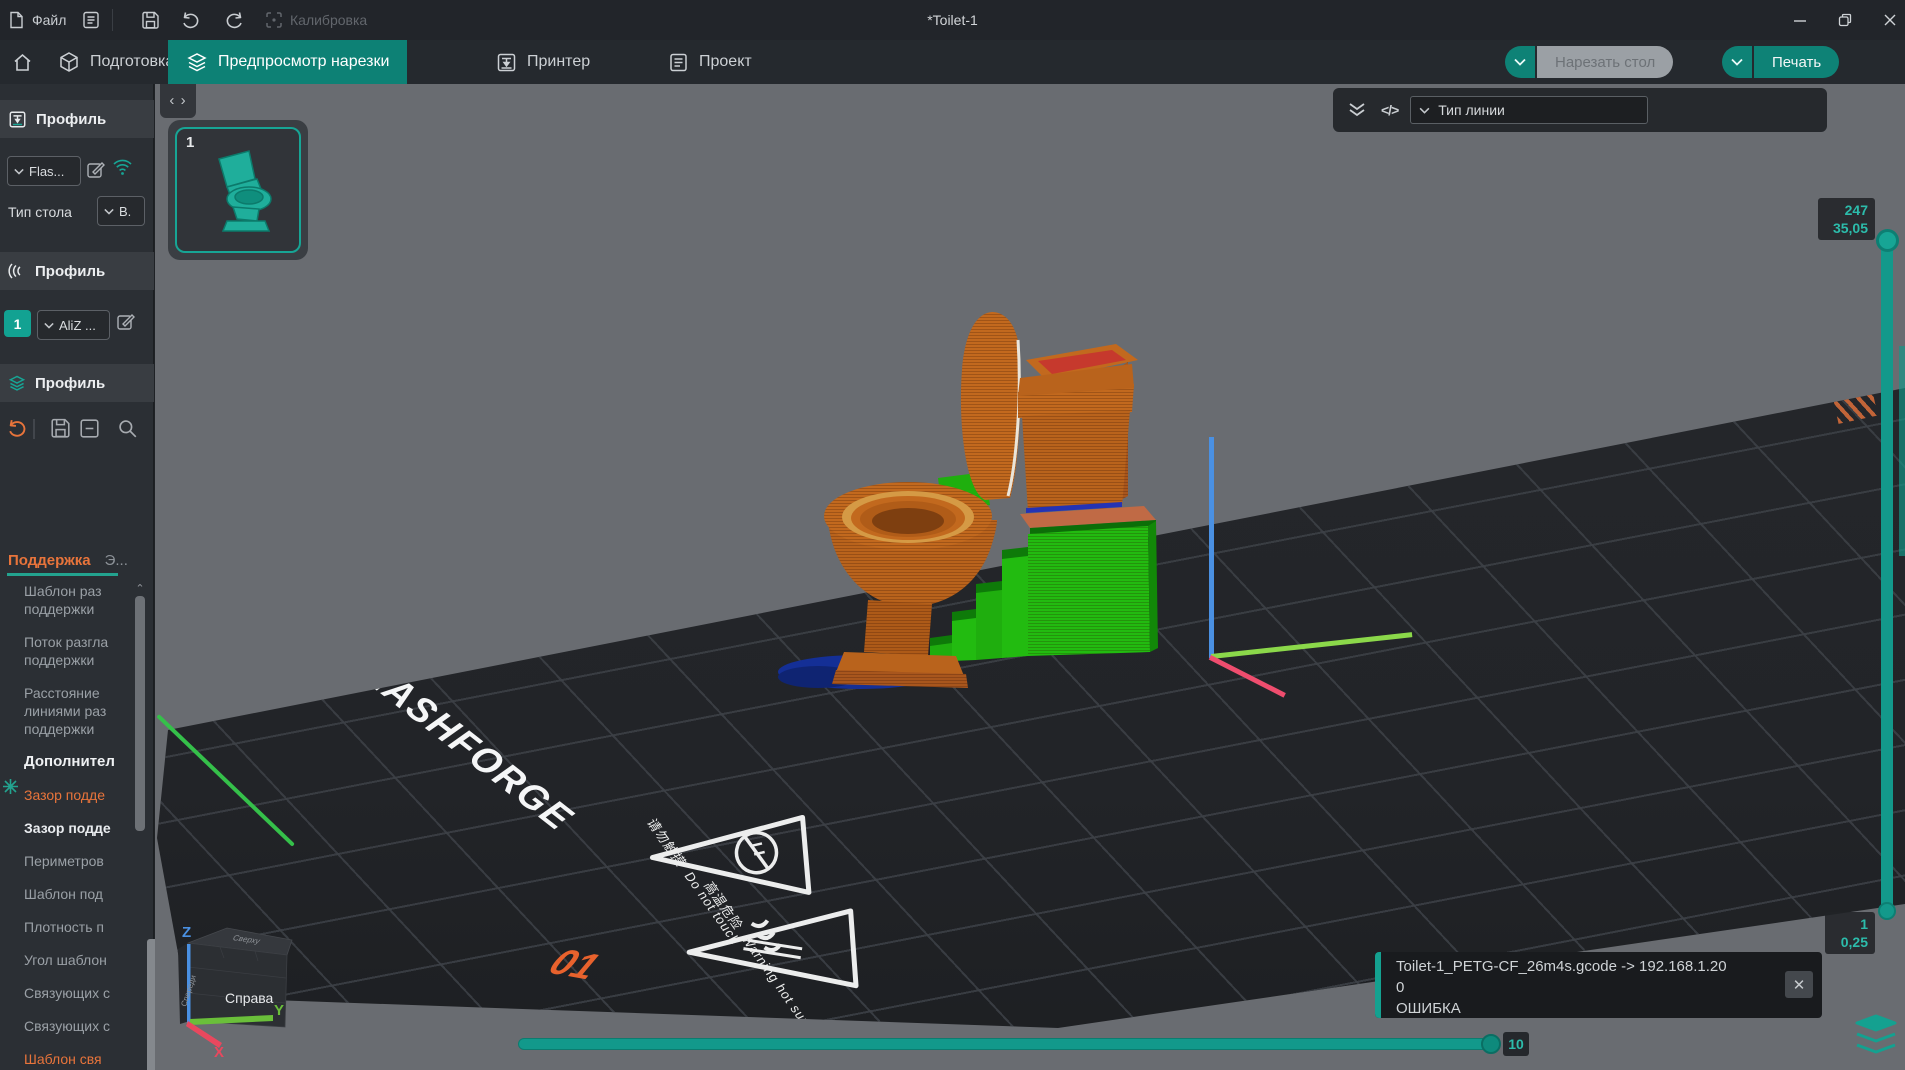 The height and width of the screenshot is (1070, 1905). Describe the element at coordinates (17, 430) in the screenshot. I see `reset-profile-icon` at that location.